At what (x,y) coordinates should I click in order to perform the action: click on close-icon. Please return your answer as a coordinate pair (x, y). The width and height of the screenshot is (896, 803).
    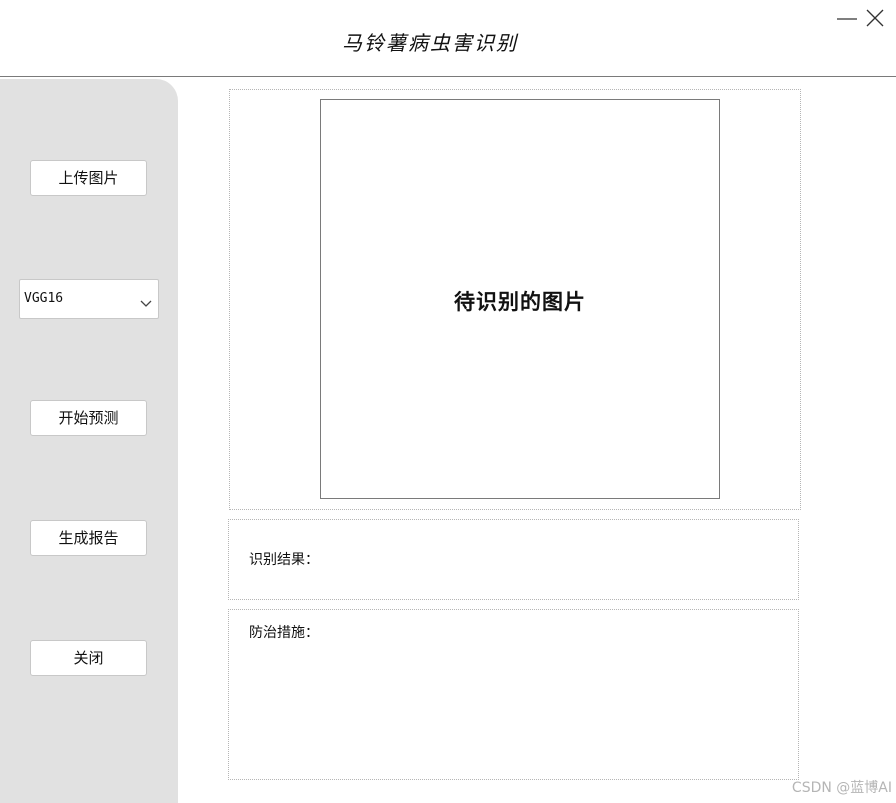
    Looking at the image, I should click on (875, 18).